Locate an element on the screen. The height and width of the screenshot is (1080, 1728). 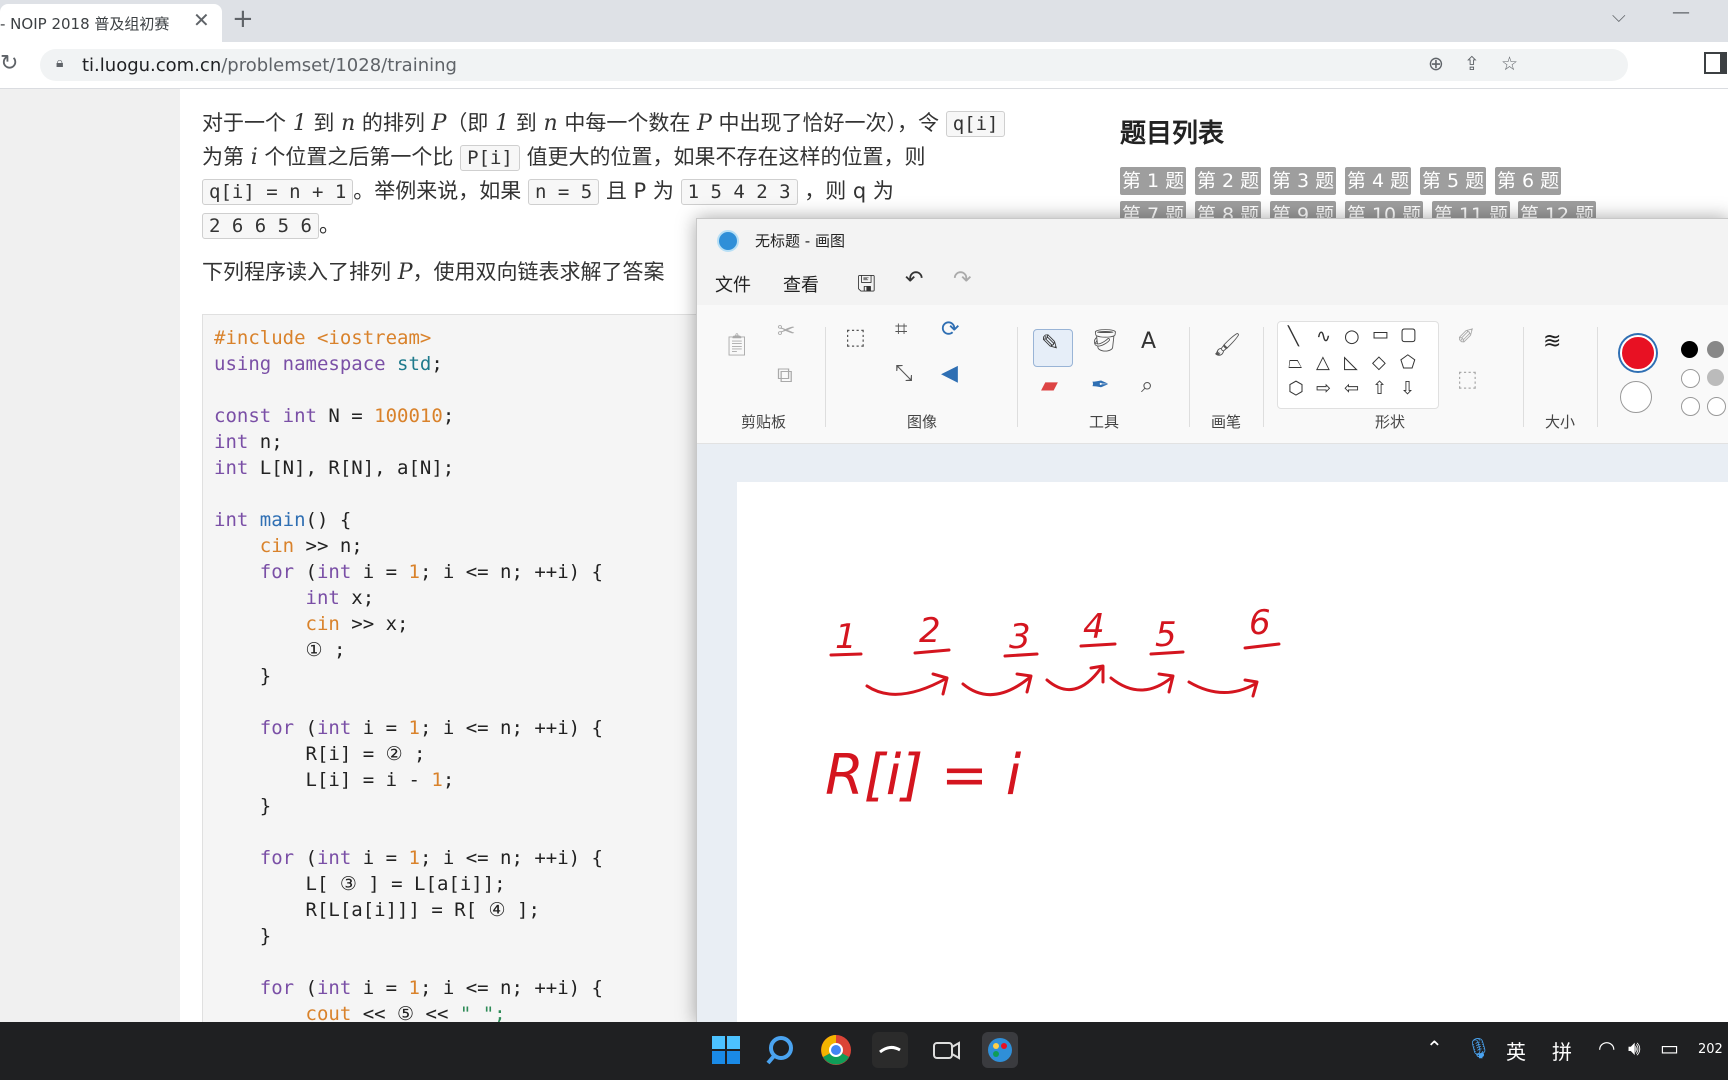
minimize-window-icon: — is located at coordinates (1681, 12).